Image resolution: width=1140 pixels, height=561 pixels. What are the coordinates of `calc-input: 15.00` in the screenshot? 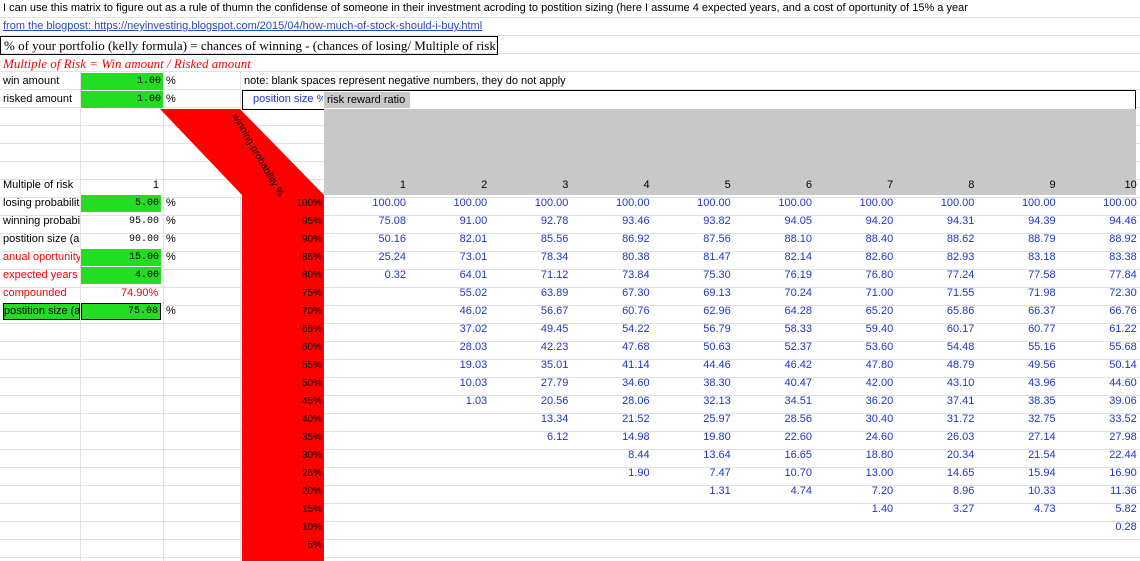 It's located at (121, 257).